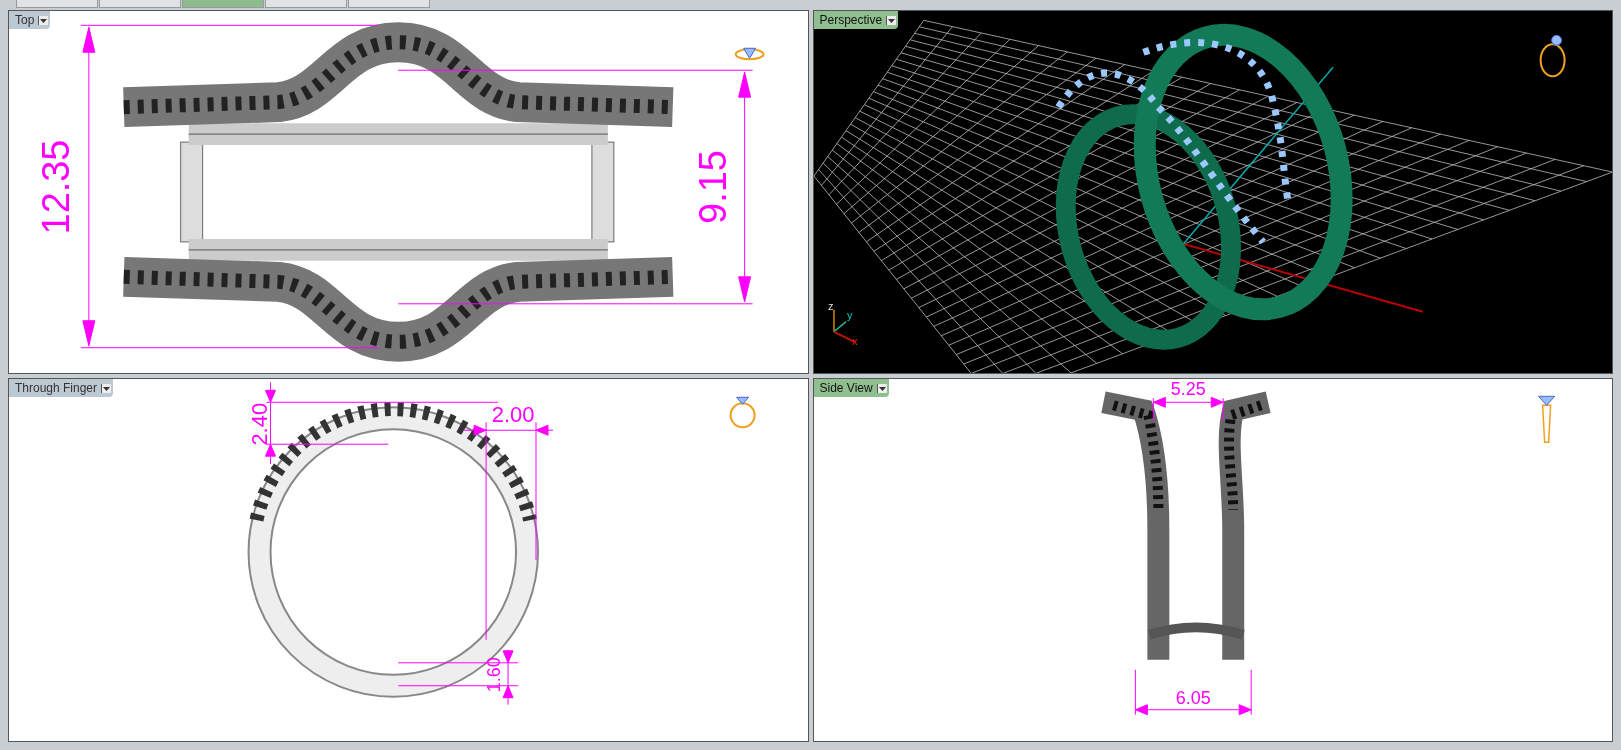 The height and width of the screenshot is (750, 1621). What do you see at coordinates (849, 314) in the screenshot?
I see `axis-label: y` at bounding box center [849, 314].